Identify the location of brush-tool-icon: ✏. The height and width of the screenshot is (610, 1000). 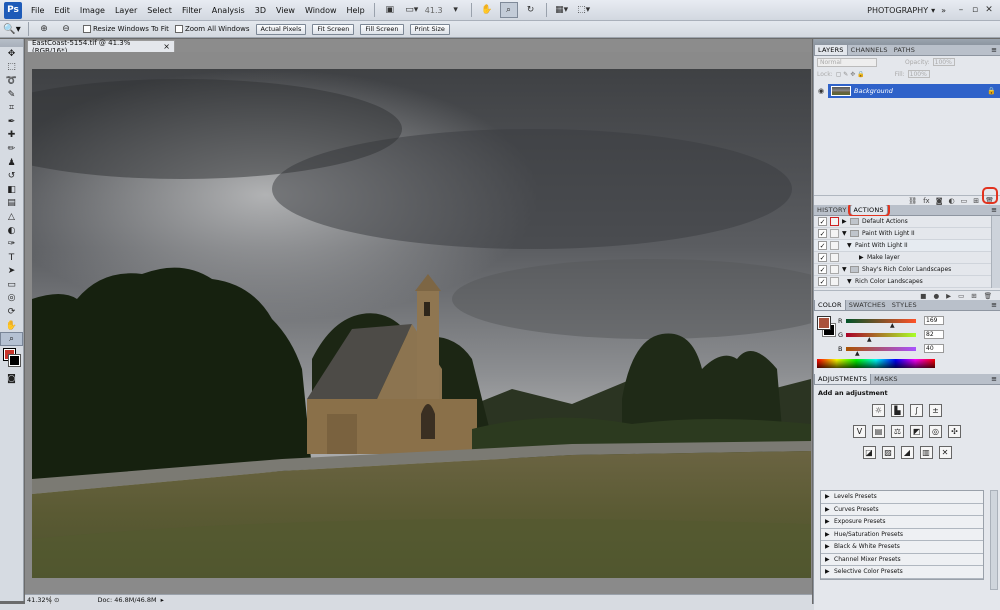
(11, 149).